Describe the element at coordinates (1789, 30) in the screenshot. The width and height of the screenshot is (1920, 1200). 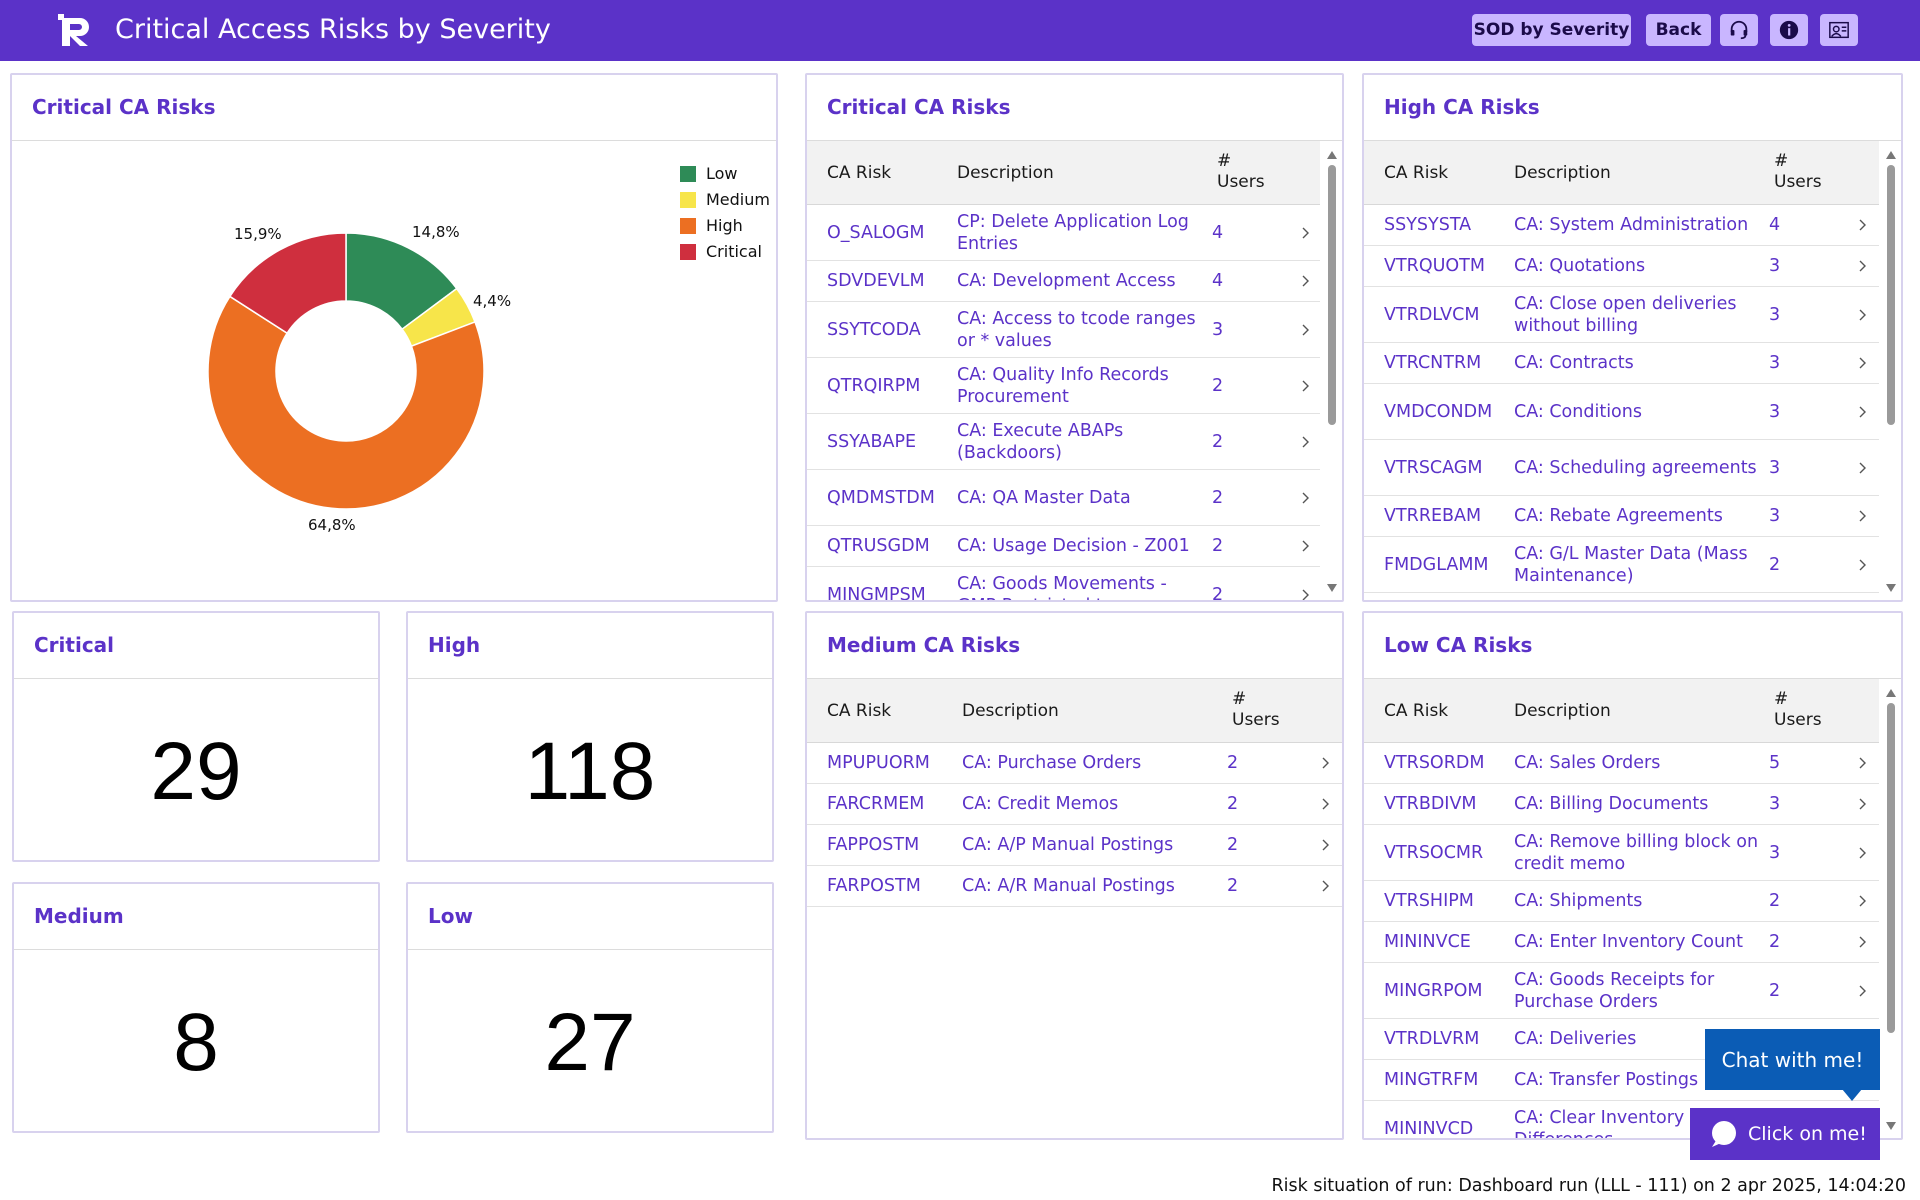
I see `info-button` at that location.